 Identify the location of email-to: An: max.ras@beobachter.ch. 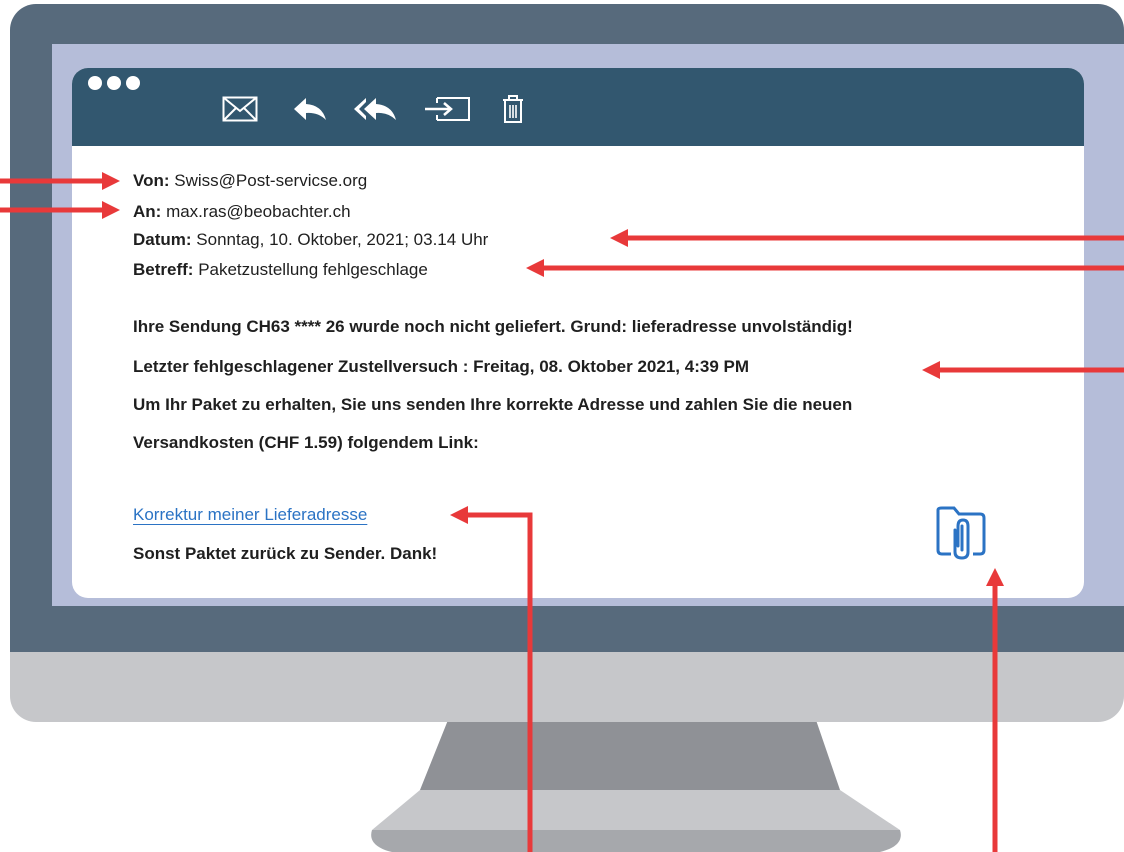
(242, 212).